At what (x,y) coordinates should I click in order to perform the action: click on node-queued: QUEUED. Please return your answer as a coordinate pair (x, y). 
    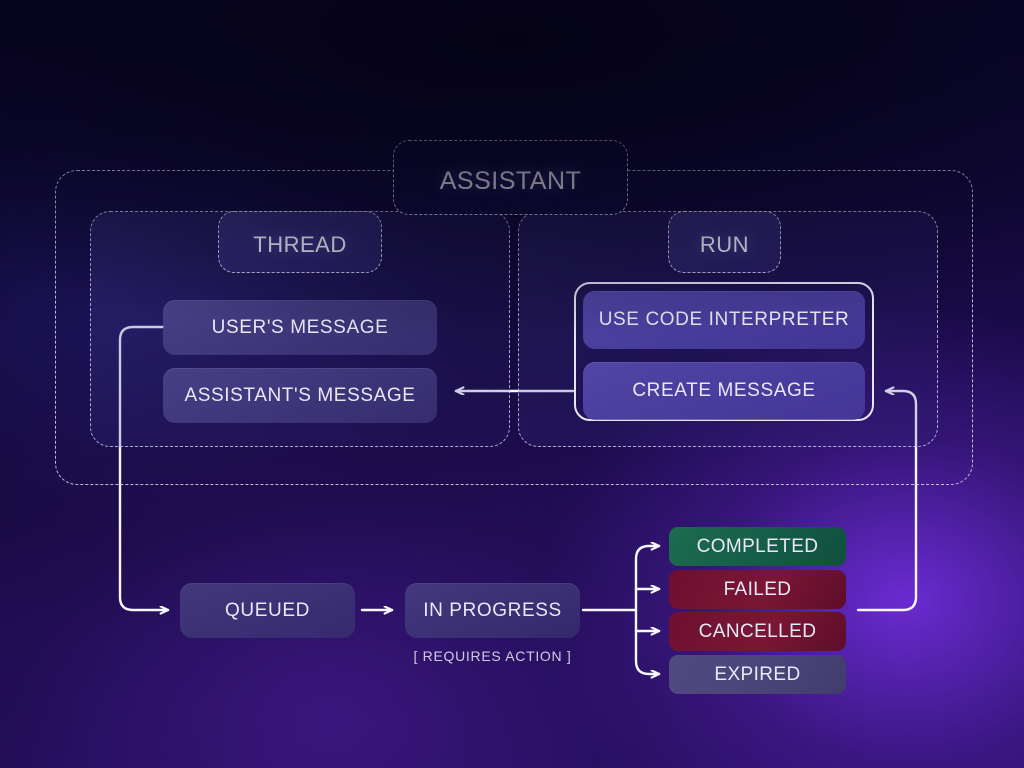
    Looking at the image, I should click on (267, 610).